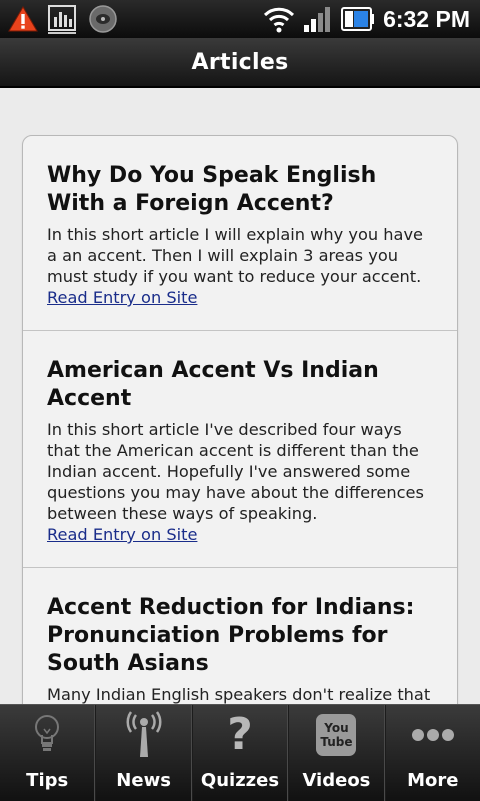 The image size is (480, 801). What do you see at coordinates (432, 753) in the screenshot?
I see `tab-more: More` at bounding box center [432, 753].